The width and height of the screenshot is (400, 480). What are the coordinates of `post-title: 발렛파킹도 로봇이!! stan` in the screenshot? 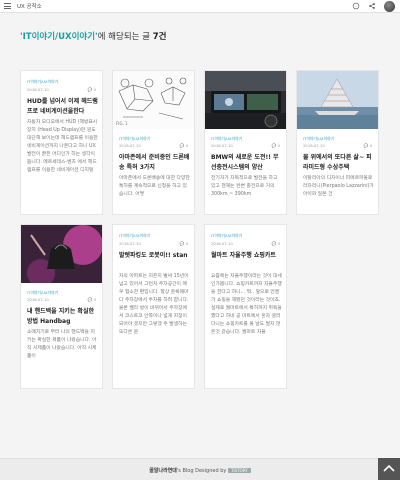 It's located at (154, 256).